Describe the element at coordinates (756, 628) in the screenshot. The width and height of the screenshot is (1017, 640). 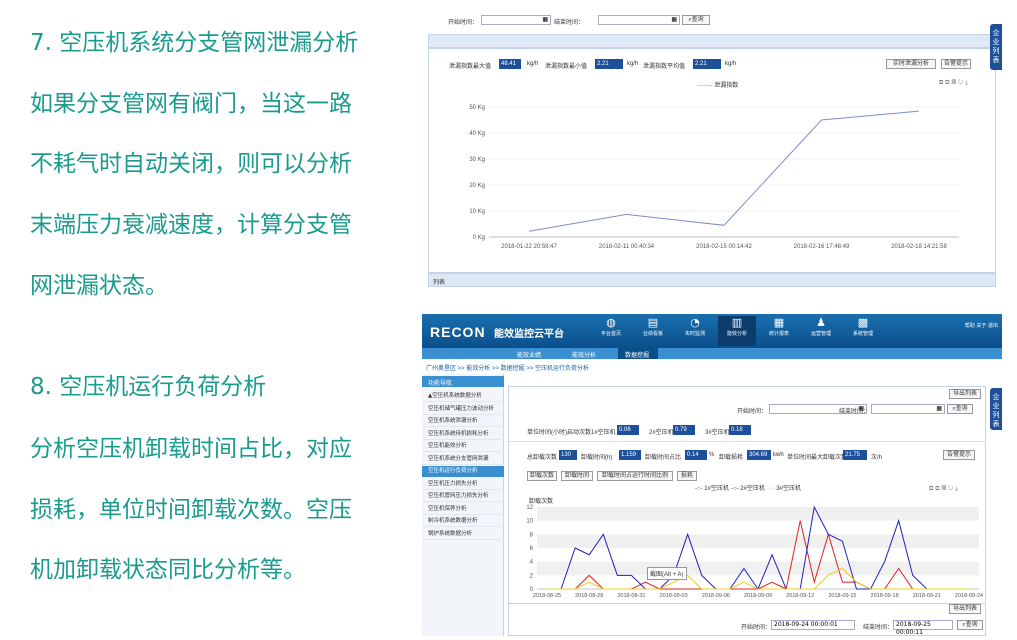
I see `start2-label: 开始时间：` at that location.